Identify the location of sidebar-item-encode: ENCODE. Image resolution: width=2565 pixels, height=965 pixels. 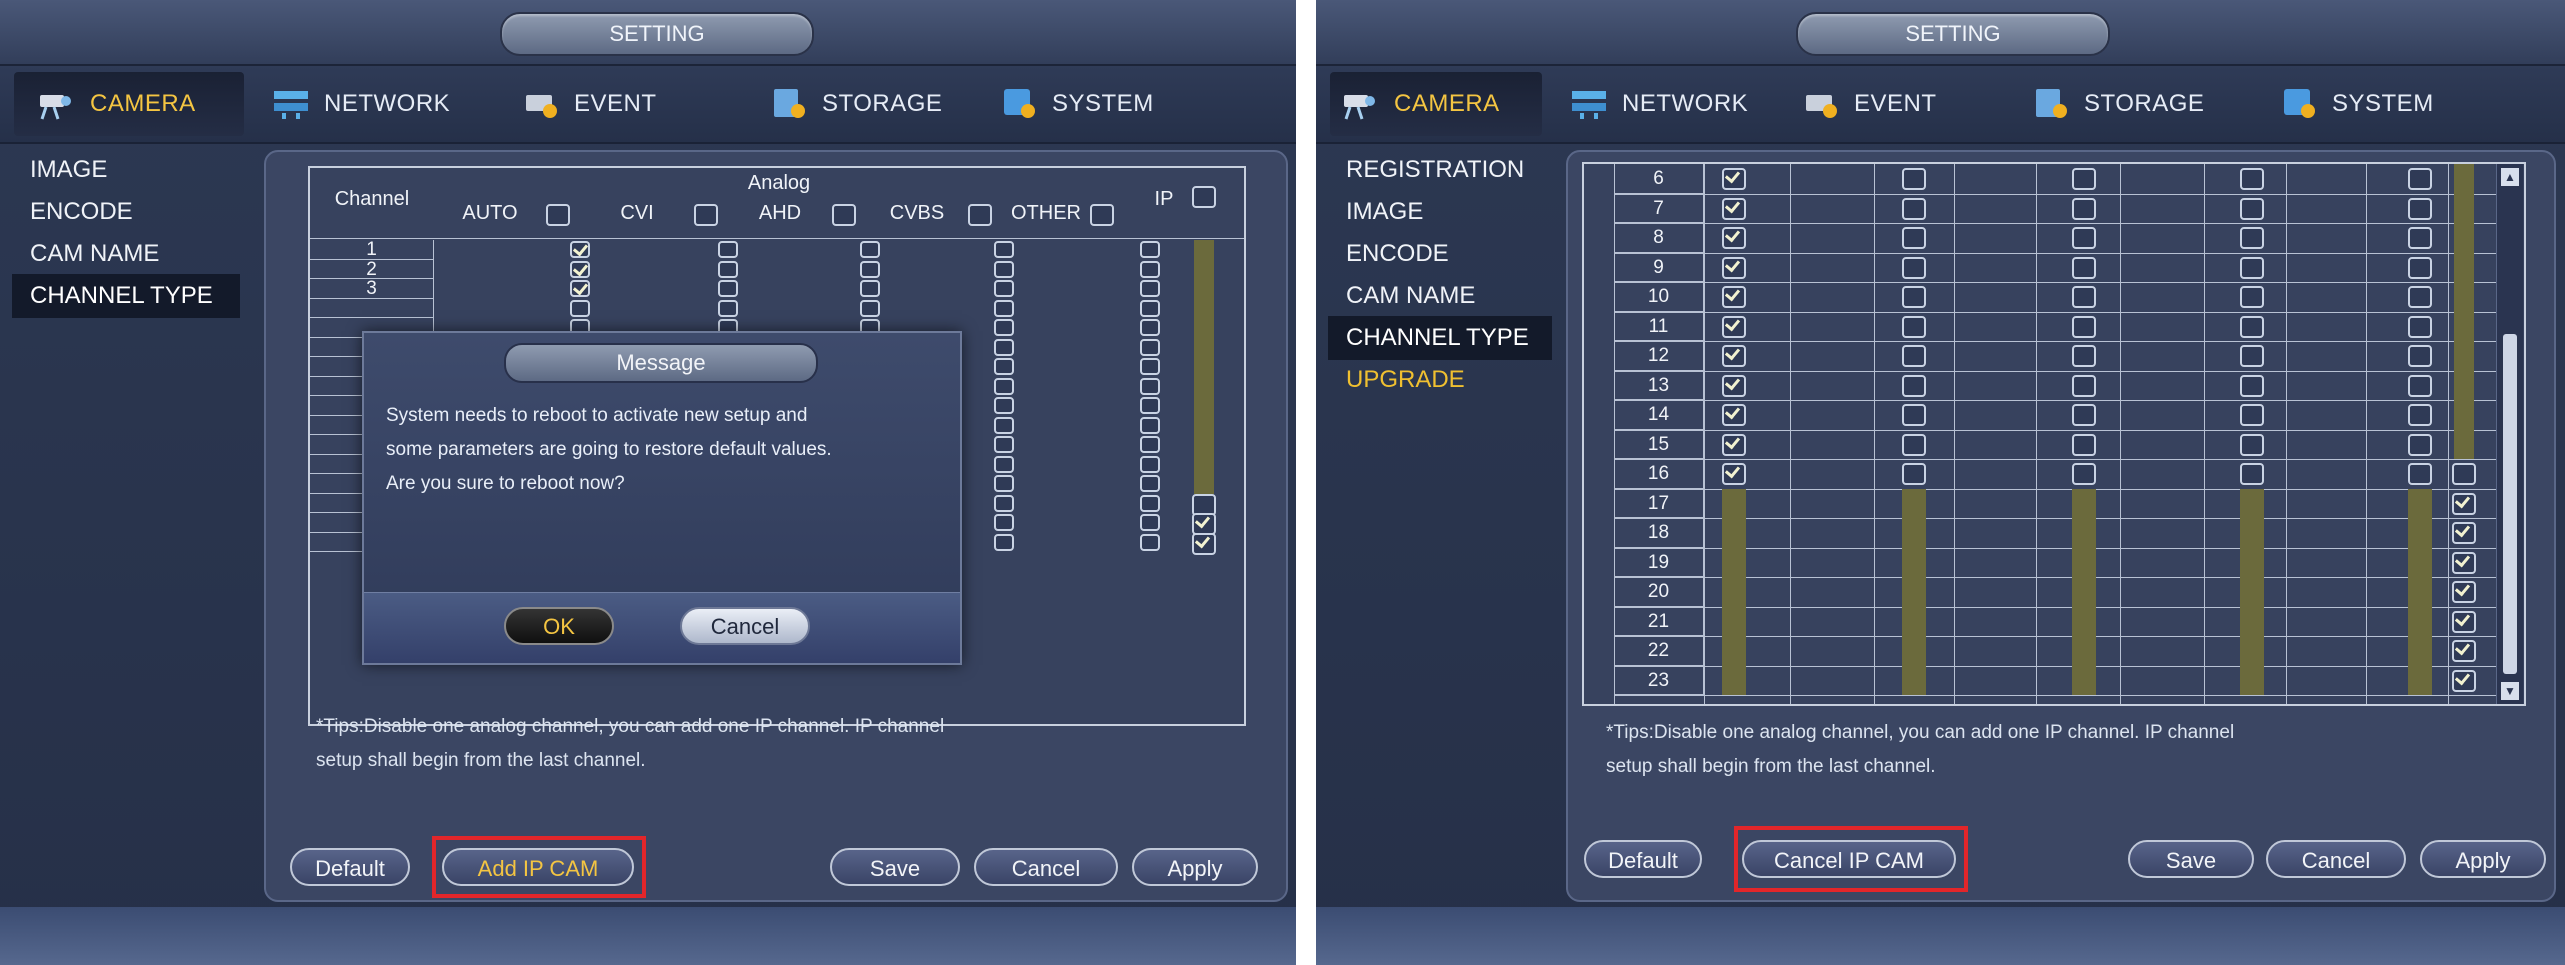
(76, 212).